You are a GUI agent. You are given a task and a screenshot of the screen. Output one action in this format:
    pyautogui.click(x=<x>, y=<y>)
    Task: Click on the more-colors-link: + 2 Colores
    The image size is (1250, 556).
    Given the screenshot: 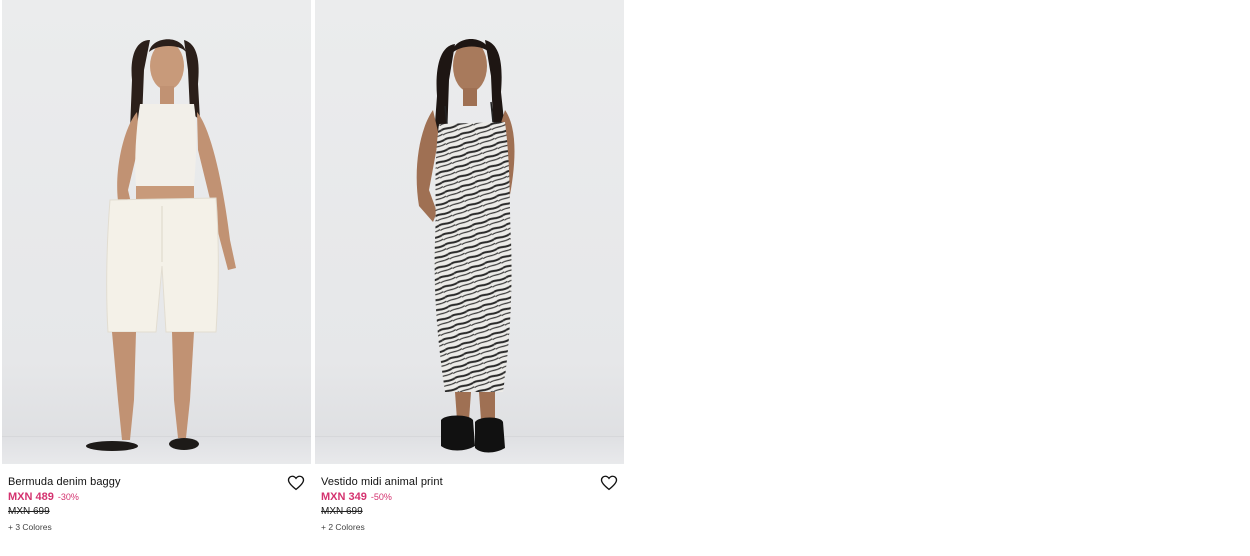 What is the action you would take?
    pyautogui.click(x=343, y=527)
    